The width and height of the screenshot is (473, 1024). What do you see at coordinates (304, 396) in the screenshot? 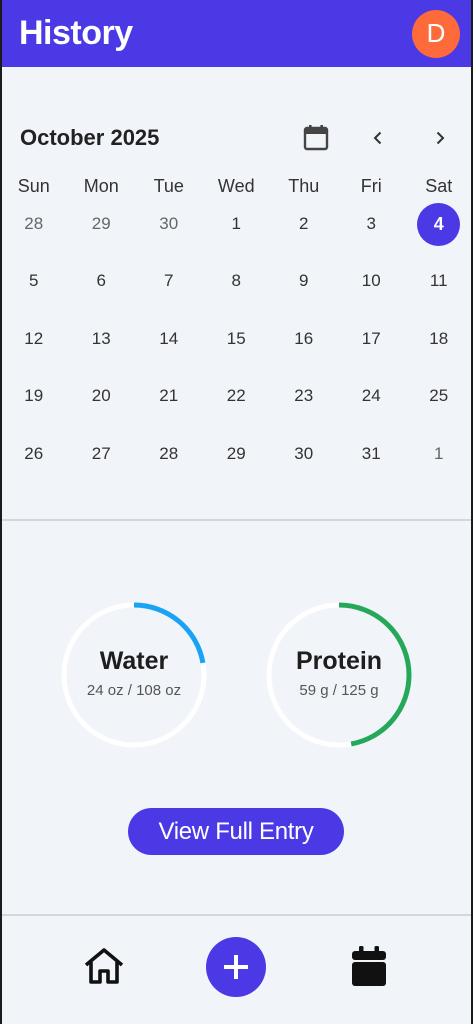
I see `calendar-day: 23` at bounding box center [304, 396].